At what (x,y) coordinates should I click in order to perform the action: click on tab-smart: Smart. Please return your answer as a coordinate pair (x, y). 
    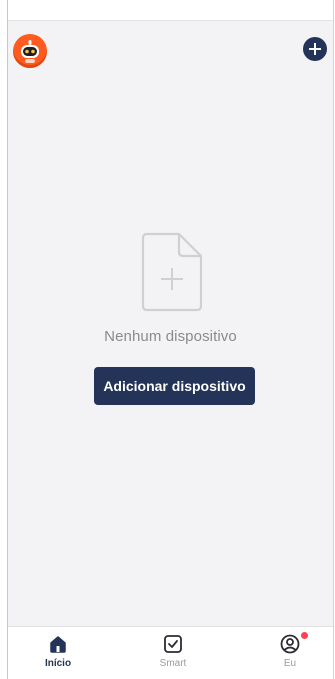
    Looking at the image, I should click on (173, 655).